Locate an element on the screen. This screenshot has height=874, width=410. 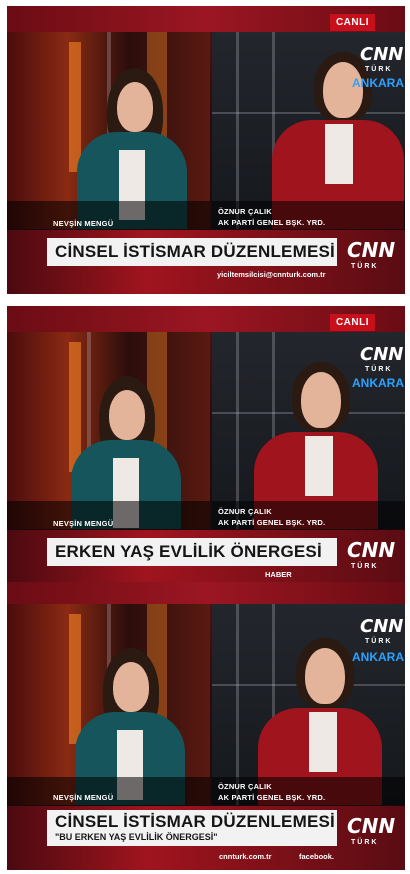
headline: ERKEN YAŞ EVLİLİK ÖNERGESİ is located at coordinates (188, 551).